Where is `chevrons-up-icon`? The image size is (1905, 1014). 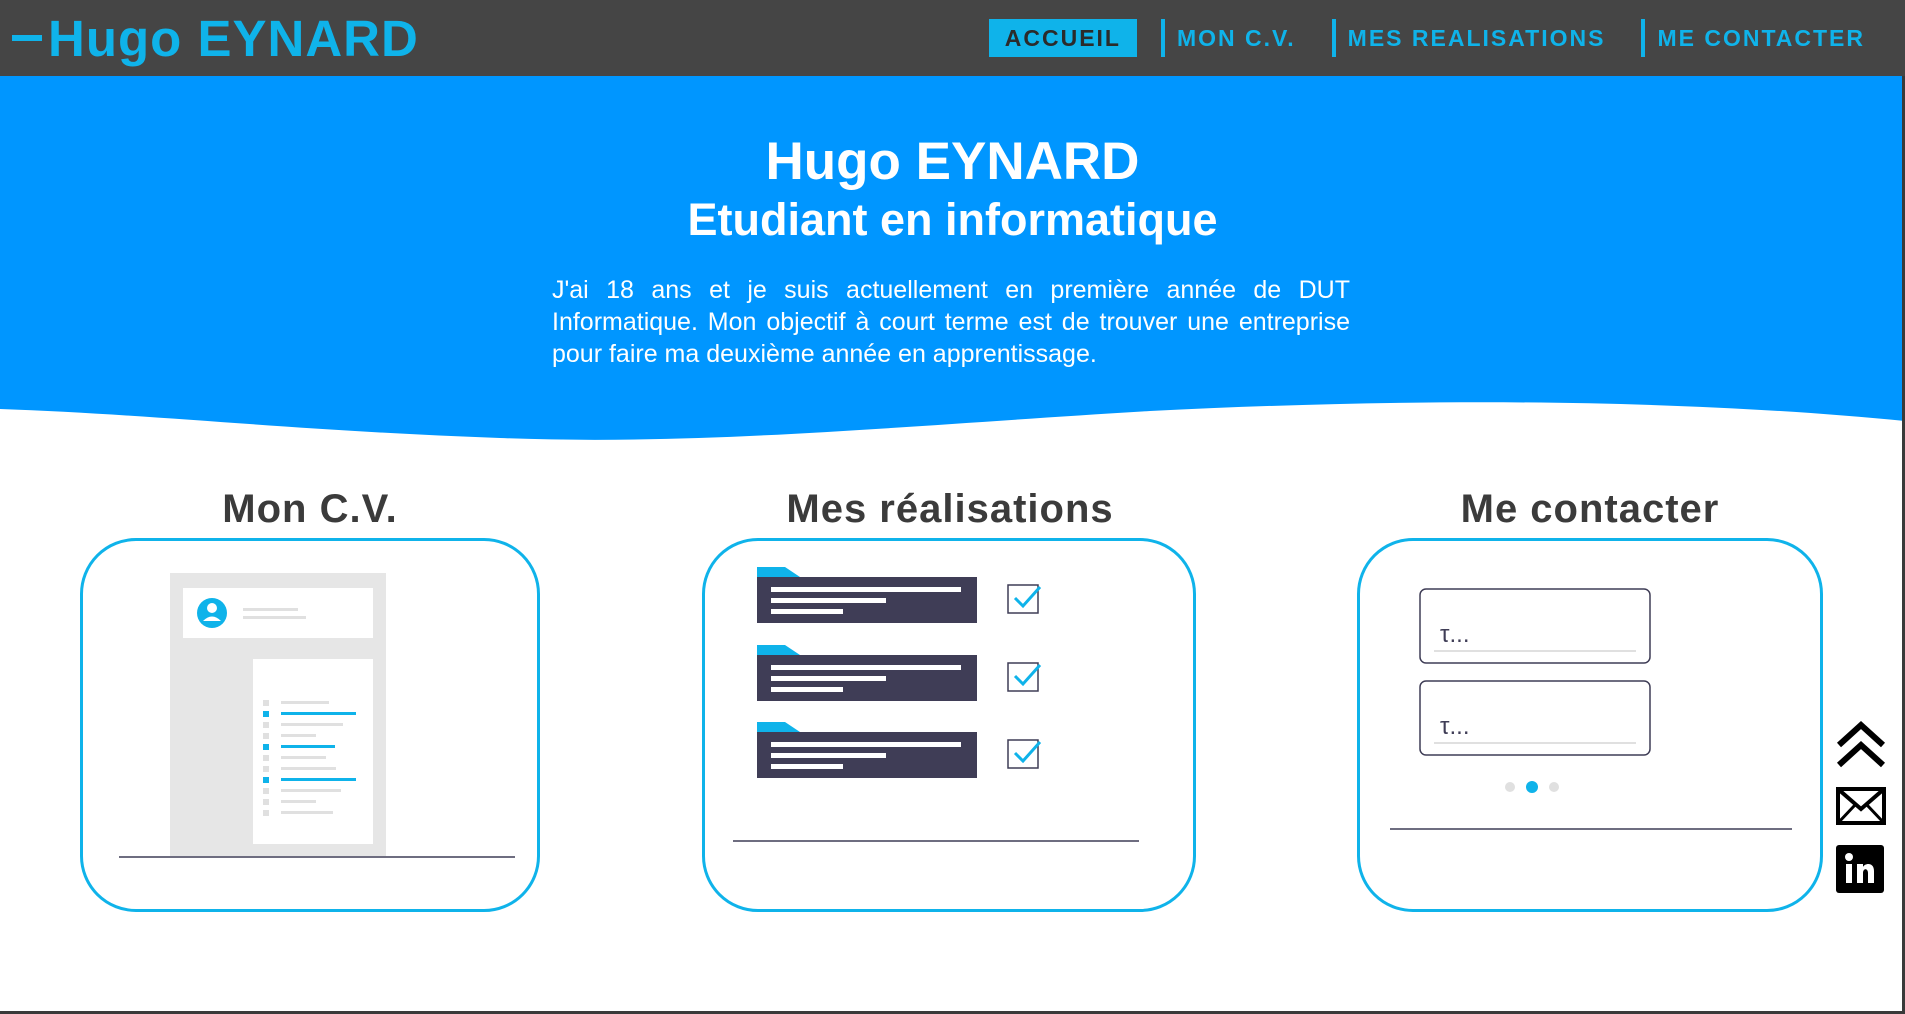 chevrons-up-icon is located at coordinates (1861, 744).